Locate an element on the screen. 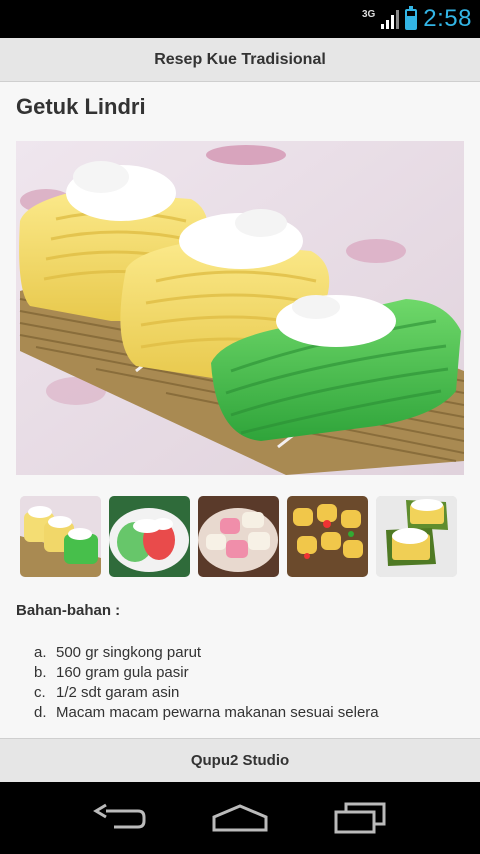 The image size is (480, 854). app-title: Resep Kue Tradisional is located at coordinates (240, 59).